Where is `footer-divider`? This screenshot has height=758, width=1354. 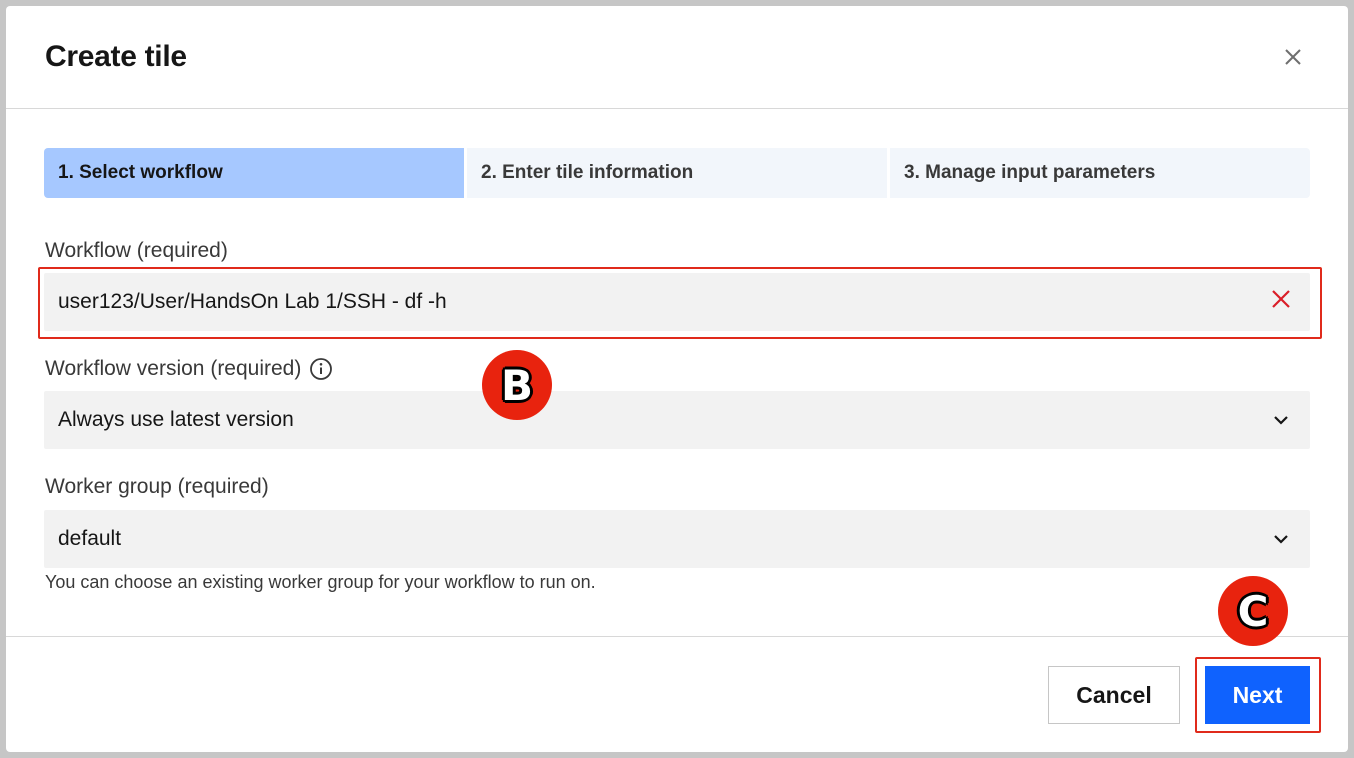
footer-divider is located at coordinates (677, 636).